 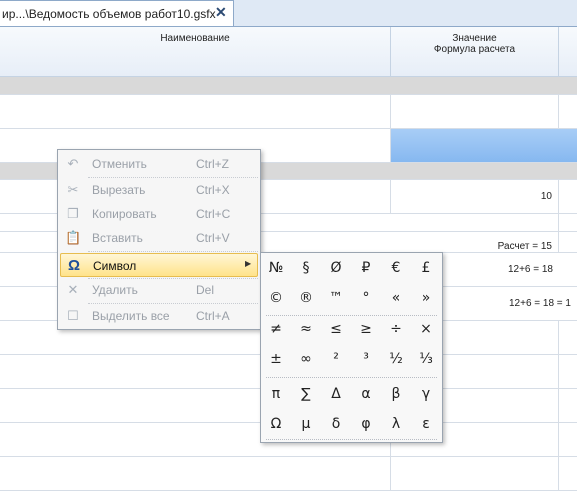 What do you see at coordinates (73, 189) in the screenshot?
I see `scissors-icon: ✂` at bounding box center [73, 189].